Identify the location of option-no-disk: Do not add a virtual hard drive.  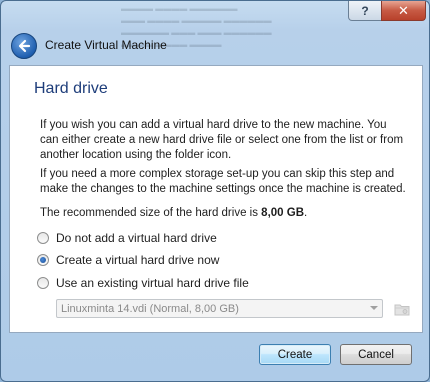
(127, 238).